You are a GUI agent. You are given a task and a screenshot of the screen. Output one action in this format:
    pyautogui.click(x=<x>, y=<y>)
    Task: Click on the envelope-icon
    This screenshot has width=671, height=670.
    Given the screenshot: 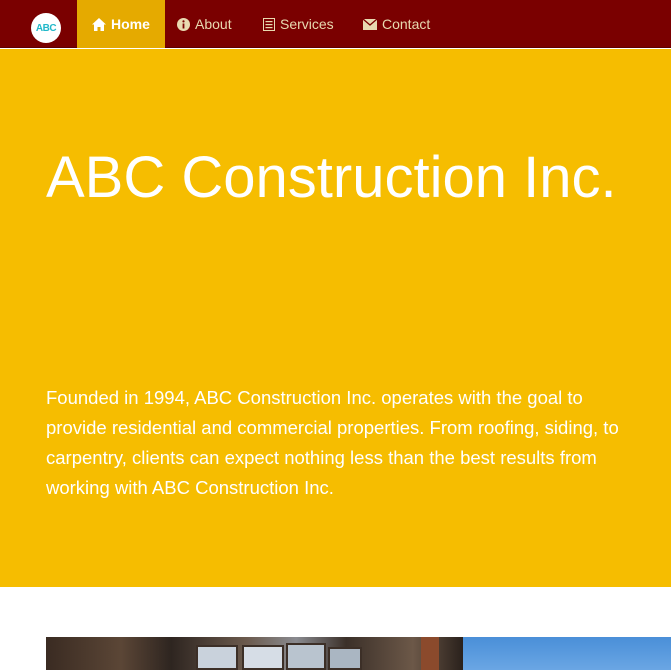 What is the action you would take?
    pyautogui.click(x=370, y=24)
    